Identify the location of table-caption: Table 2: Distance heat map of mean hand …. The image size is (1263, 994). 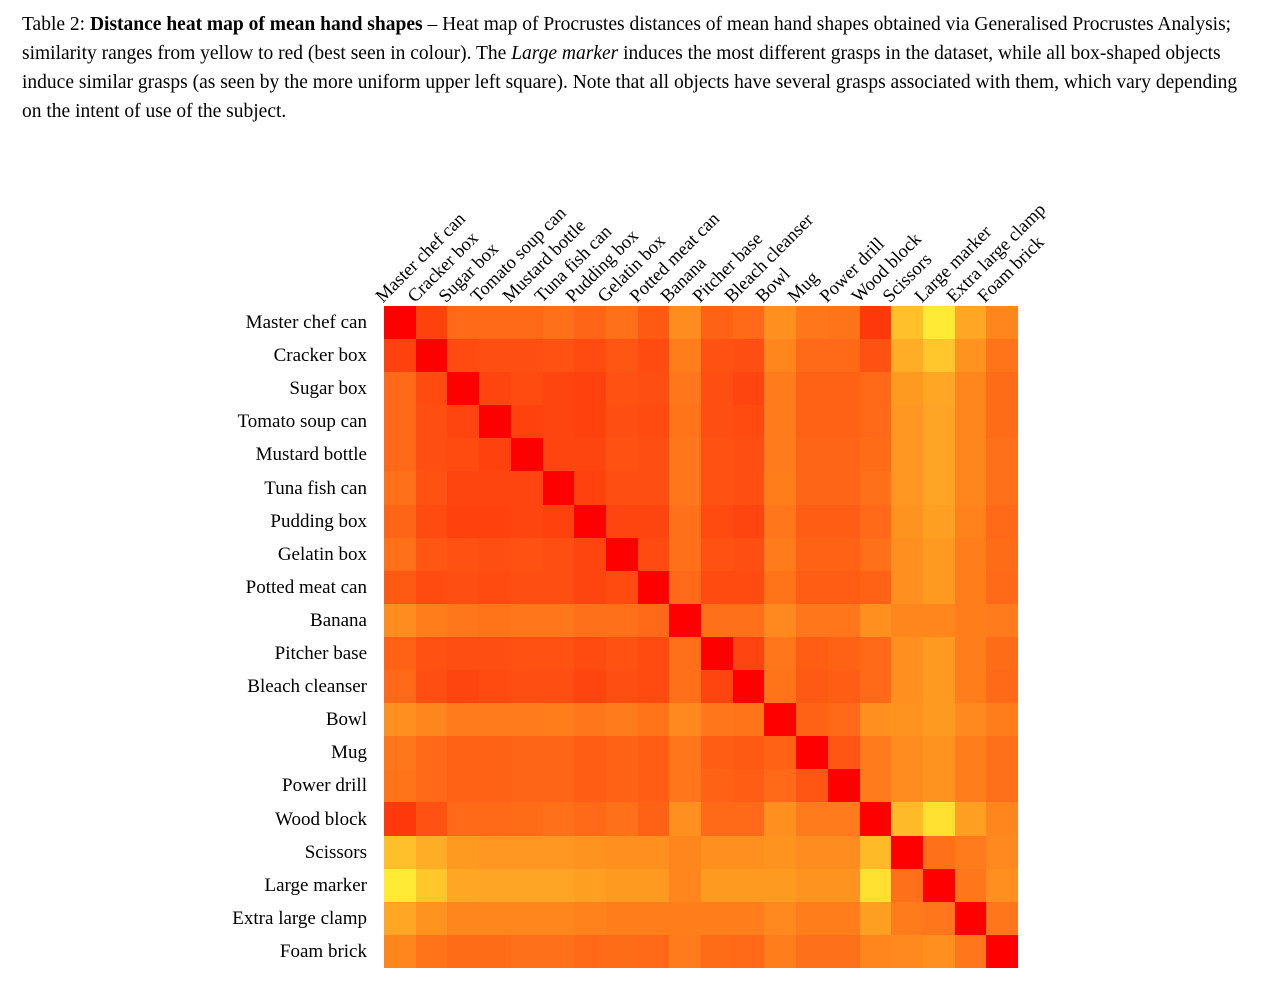
(633, 68).